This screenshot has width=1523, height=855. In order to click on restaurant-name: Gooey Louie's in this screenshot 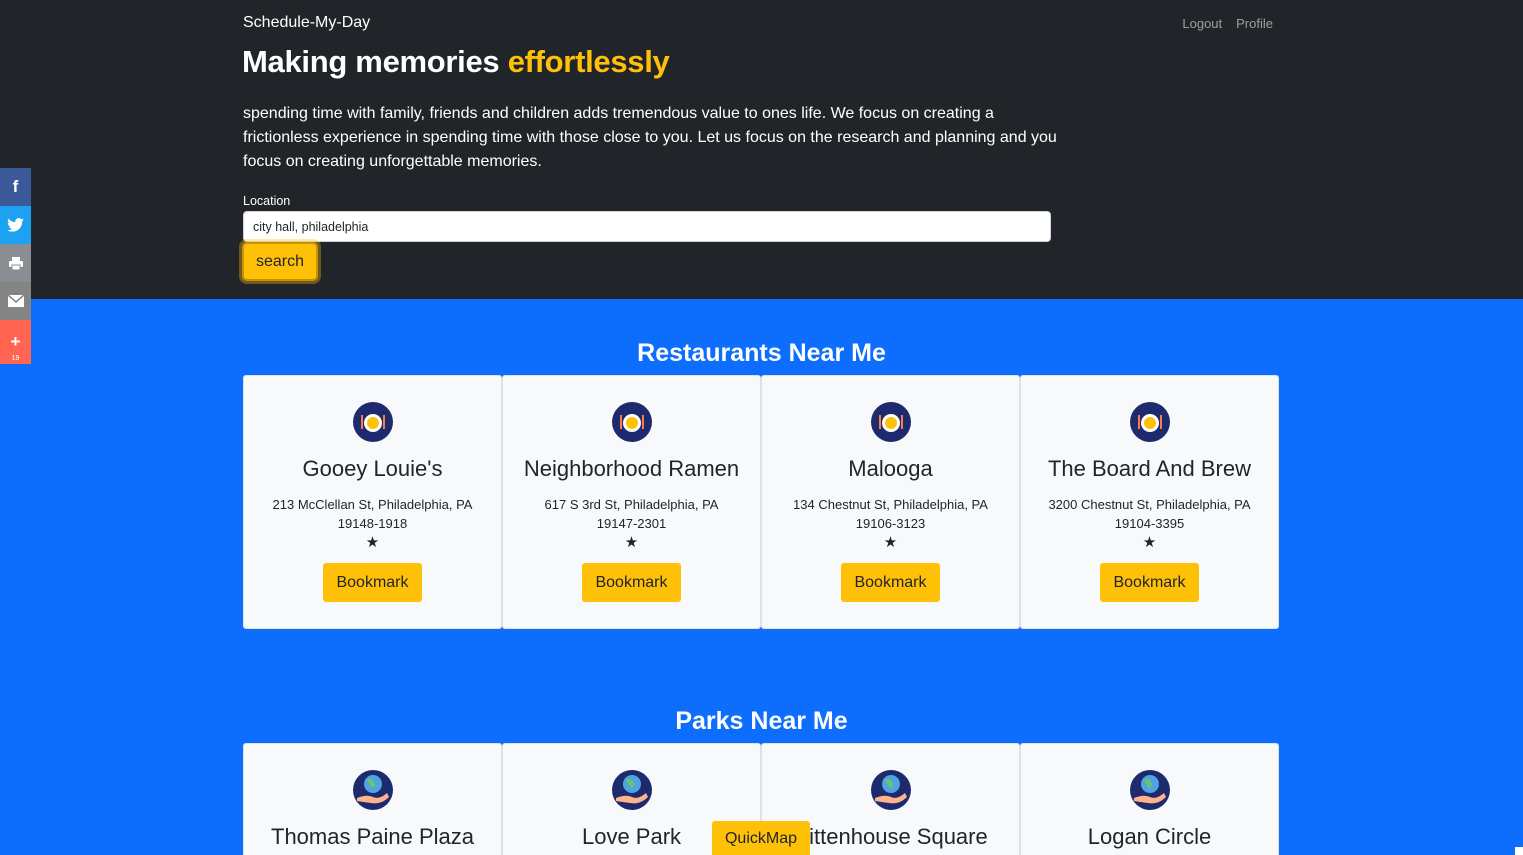, I will do `click(372, 468)`.